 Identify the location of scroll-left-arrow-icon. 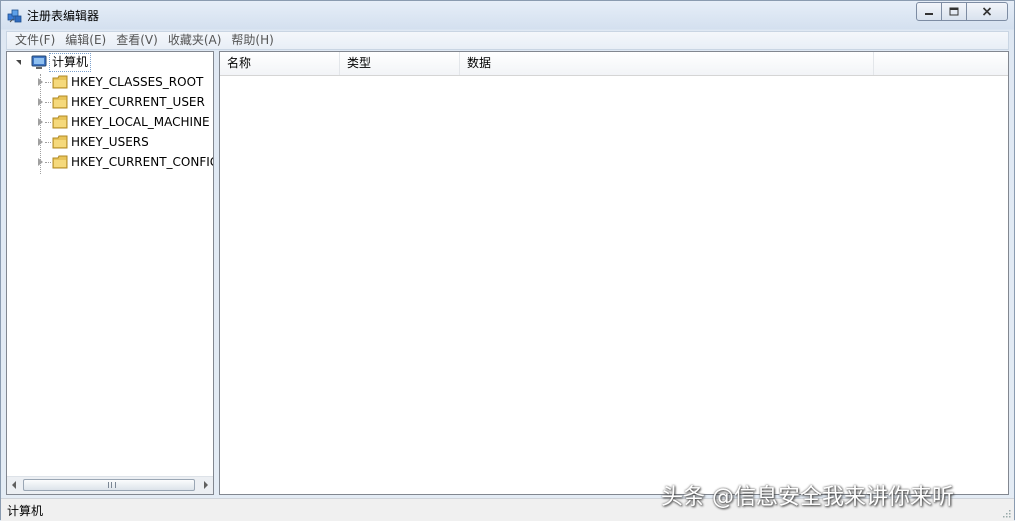
(14, 485).